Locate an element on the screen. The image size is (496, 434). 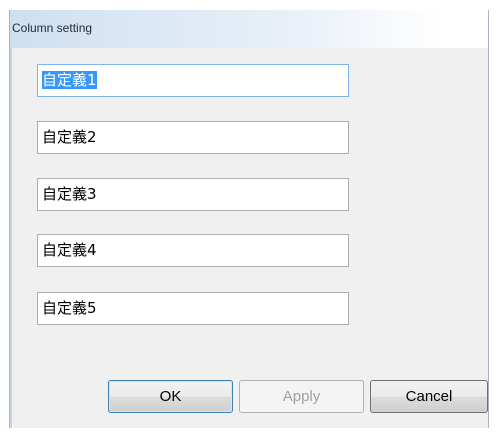
ok-button: OK is located at coordinates (170, 396).